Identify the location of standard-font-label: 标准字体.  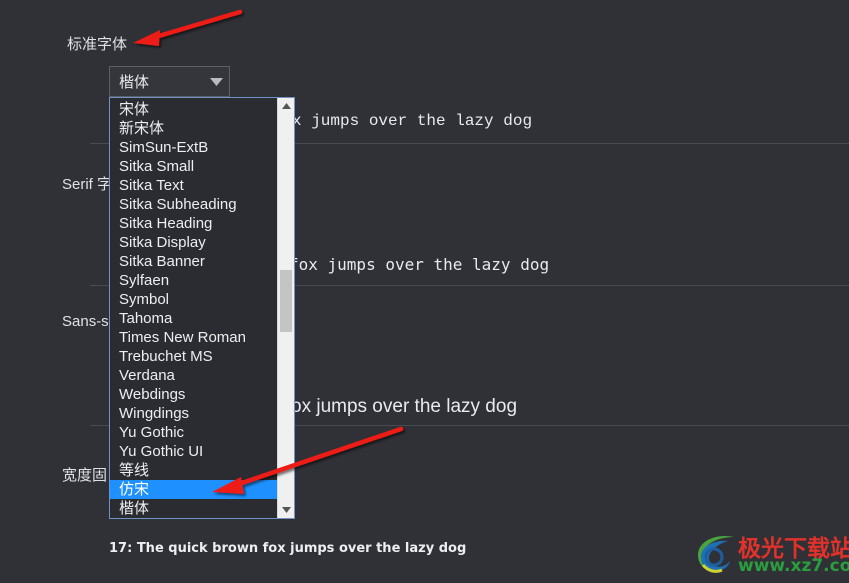
(97, 44).